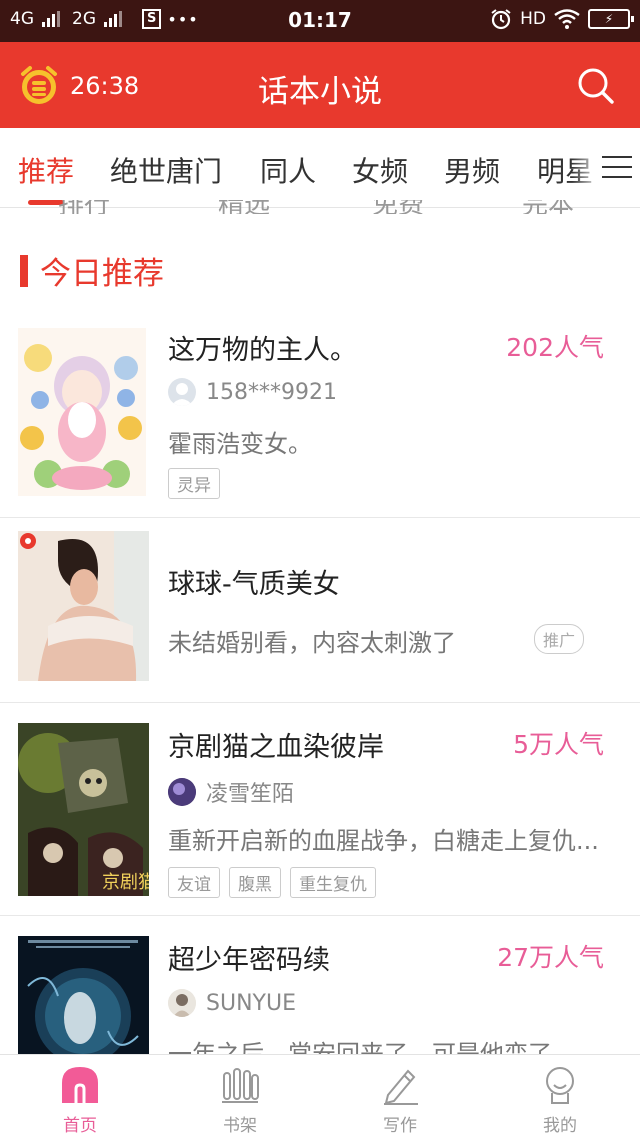 The image size is (640, 1138). I want to click on shortcut-featured: 精选, so click(244, 207).